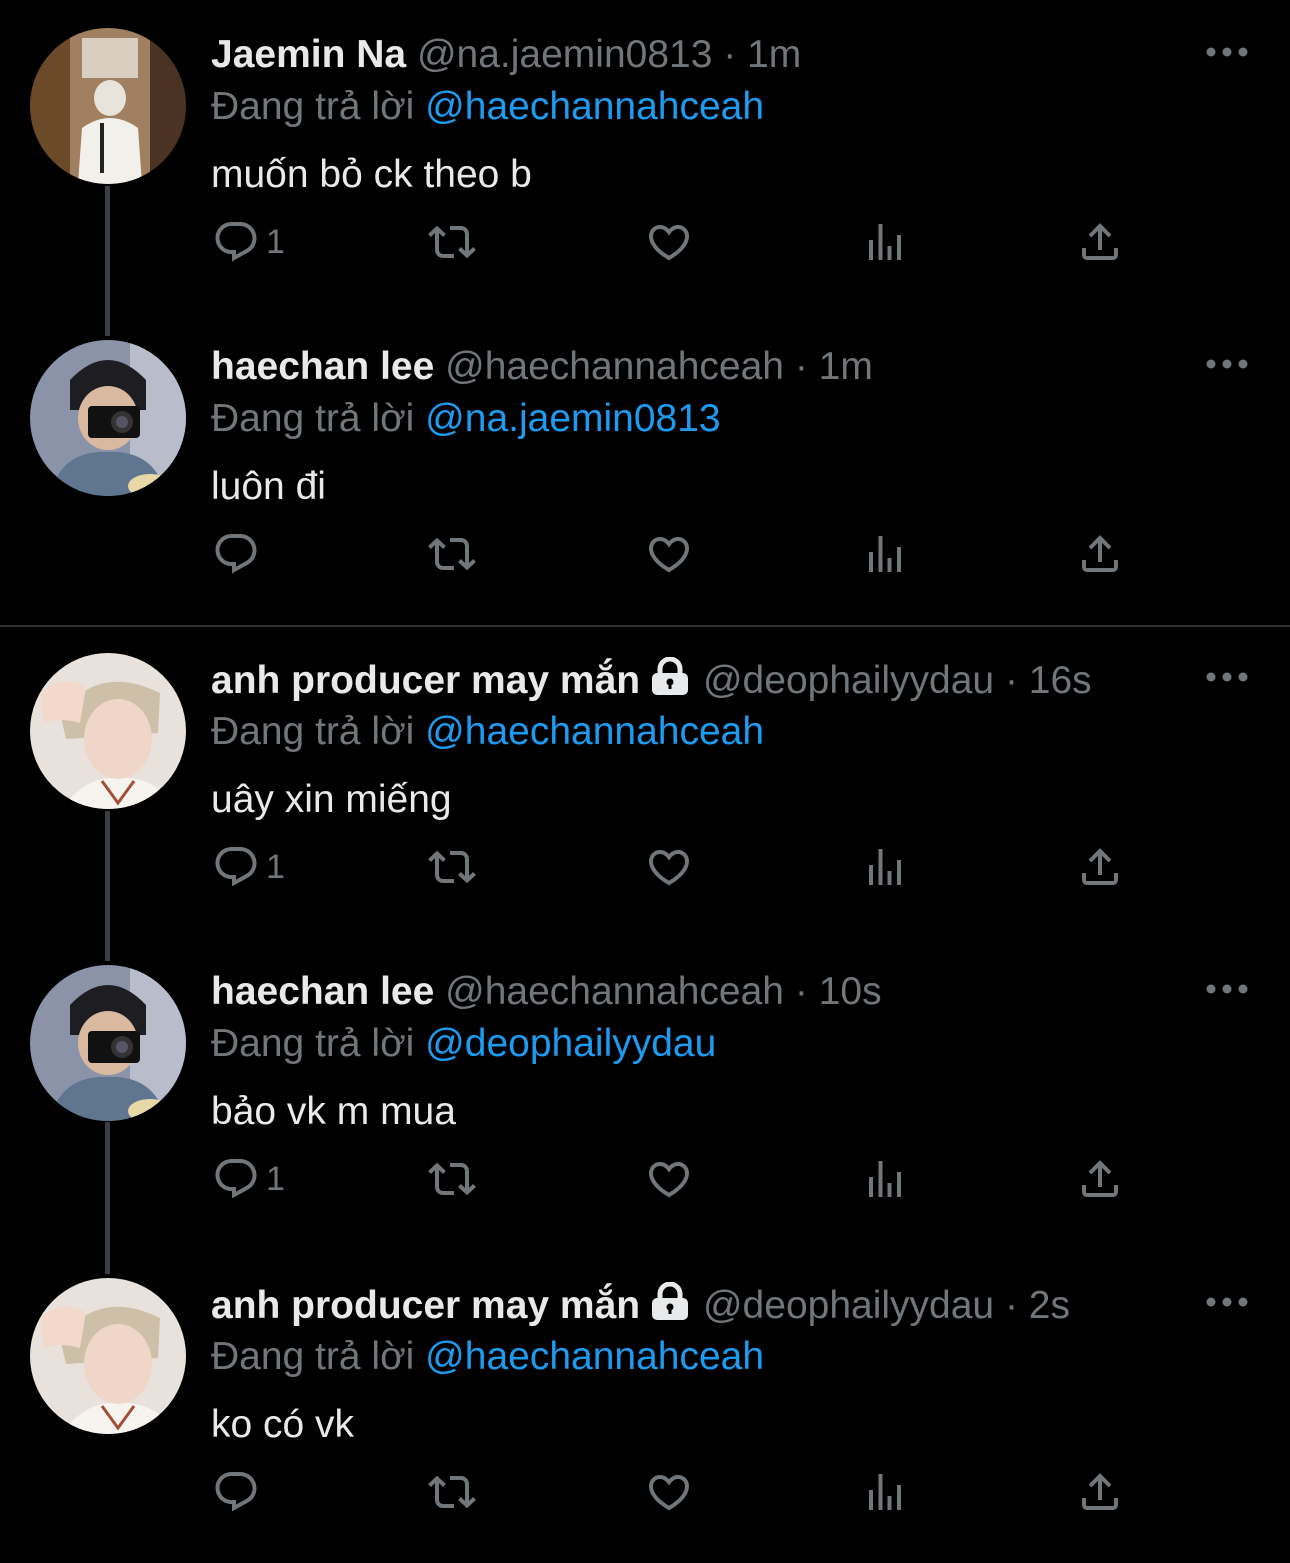 The height and width of the screenshot is (1563, 1290). Describe the element at coordinates (283, 1424) in the screenshot. I see `tweet-text: ko có vk` at that location.